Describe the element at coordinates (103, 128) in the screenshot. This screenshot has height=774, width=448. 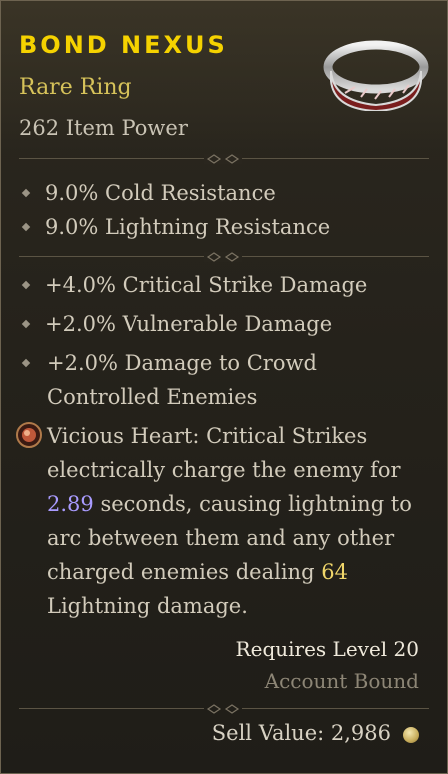
I see `item-power: 262 Item Power` at that location.